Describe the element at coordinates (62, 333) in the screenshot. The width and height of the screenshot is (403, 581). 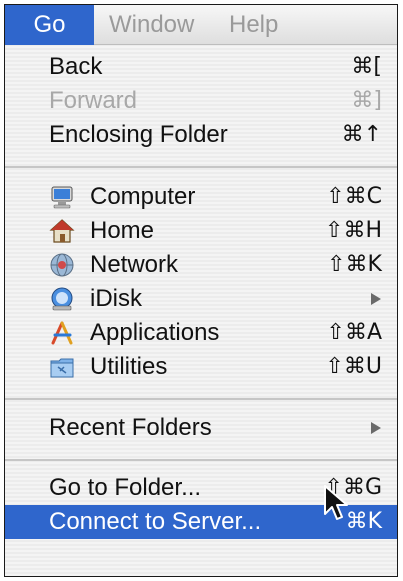
I see `applications-icon` at that location.